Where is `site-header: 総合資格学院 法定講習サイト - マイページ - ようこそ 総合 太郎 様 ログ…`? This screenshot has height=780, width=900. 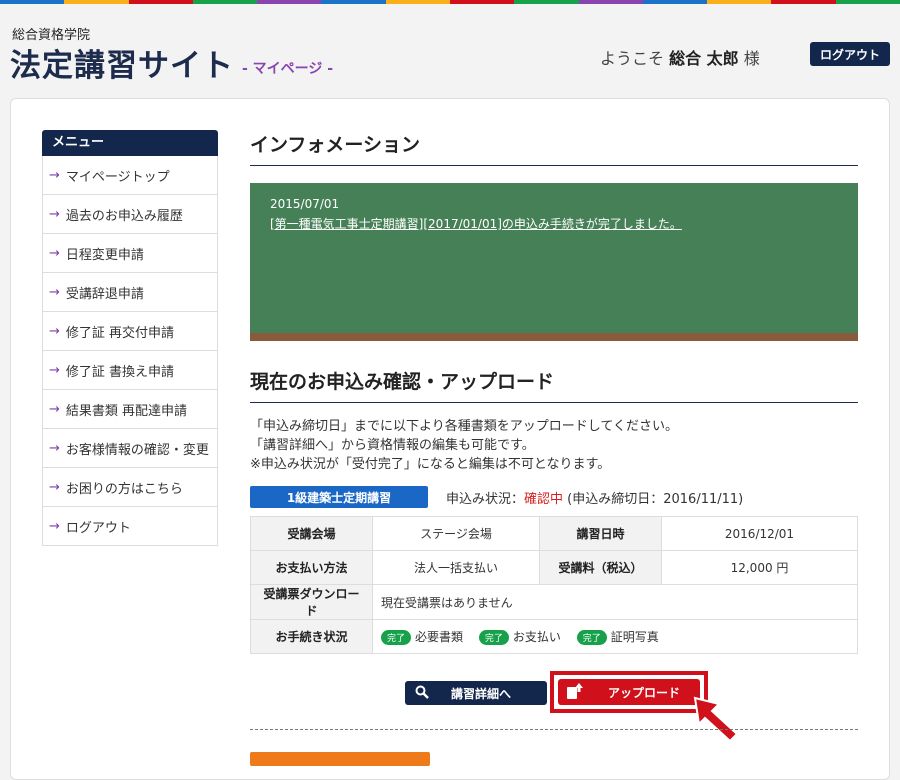
site-header: 総合資格学院 法定講習サイト - マイページ - ようこそ 総合 太郎 様 ログ… is located at coordinates (450, 51).